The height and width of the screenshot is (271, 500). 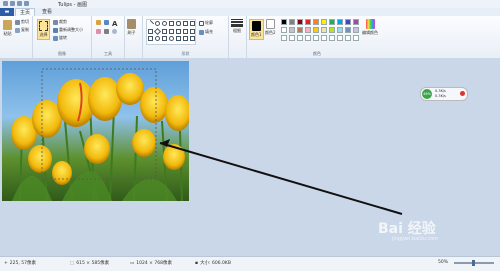 What do you see at coordinates (197, 263) in the screenshot?
I see `disk-icon: ▪` at bounding box center [197, 263].